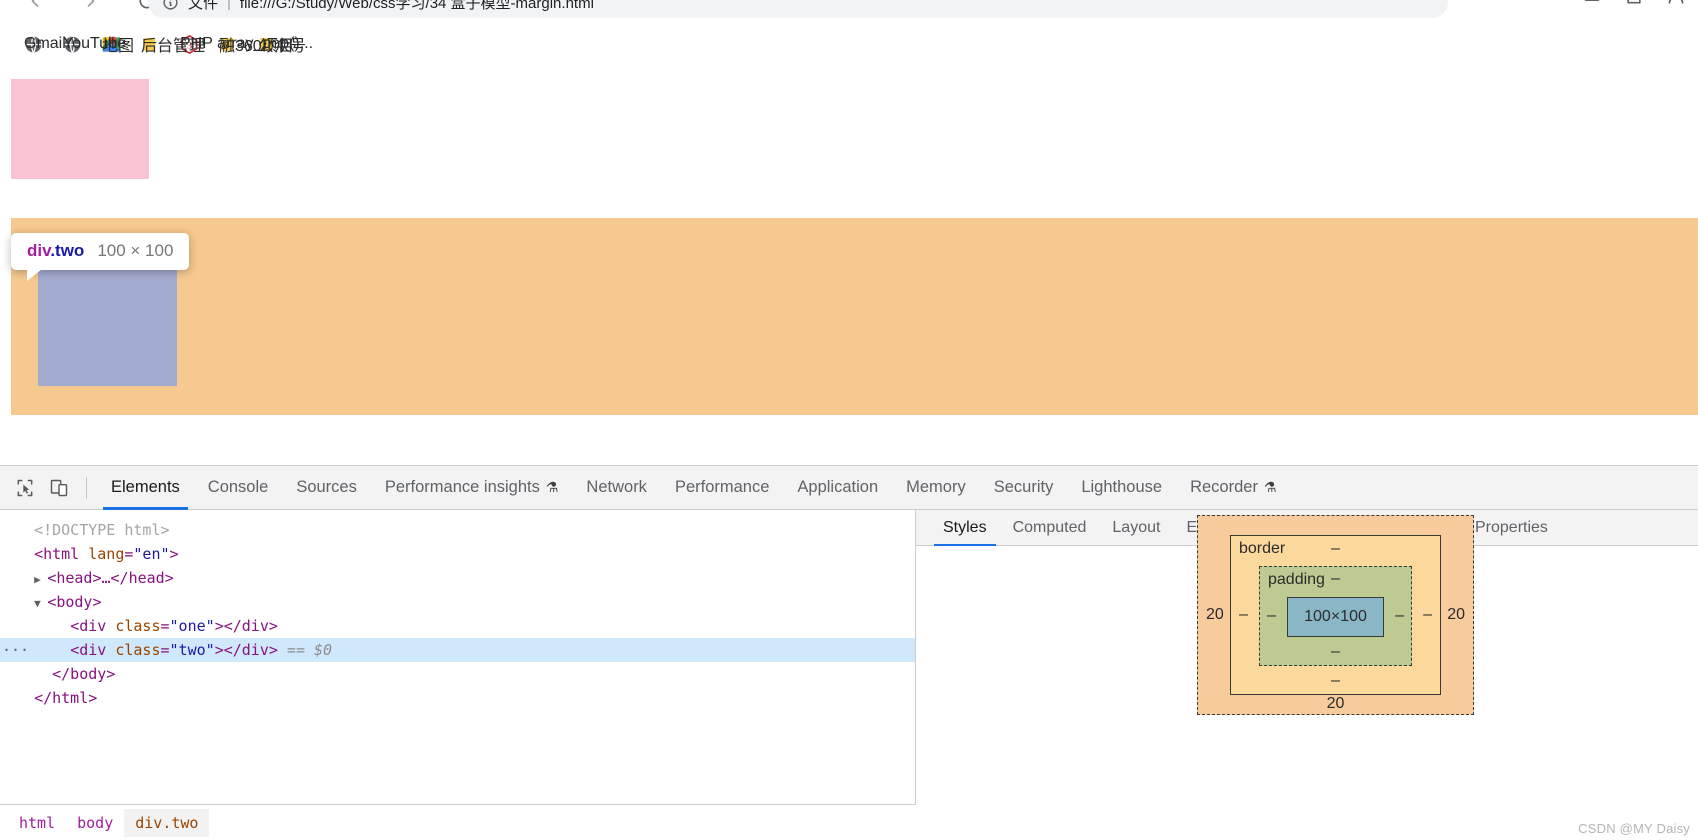 The image size is (1698, 840). I want to click on breadcrumb: html body div.two, so click(458, 822).